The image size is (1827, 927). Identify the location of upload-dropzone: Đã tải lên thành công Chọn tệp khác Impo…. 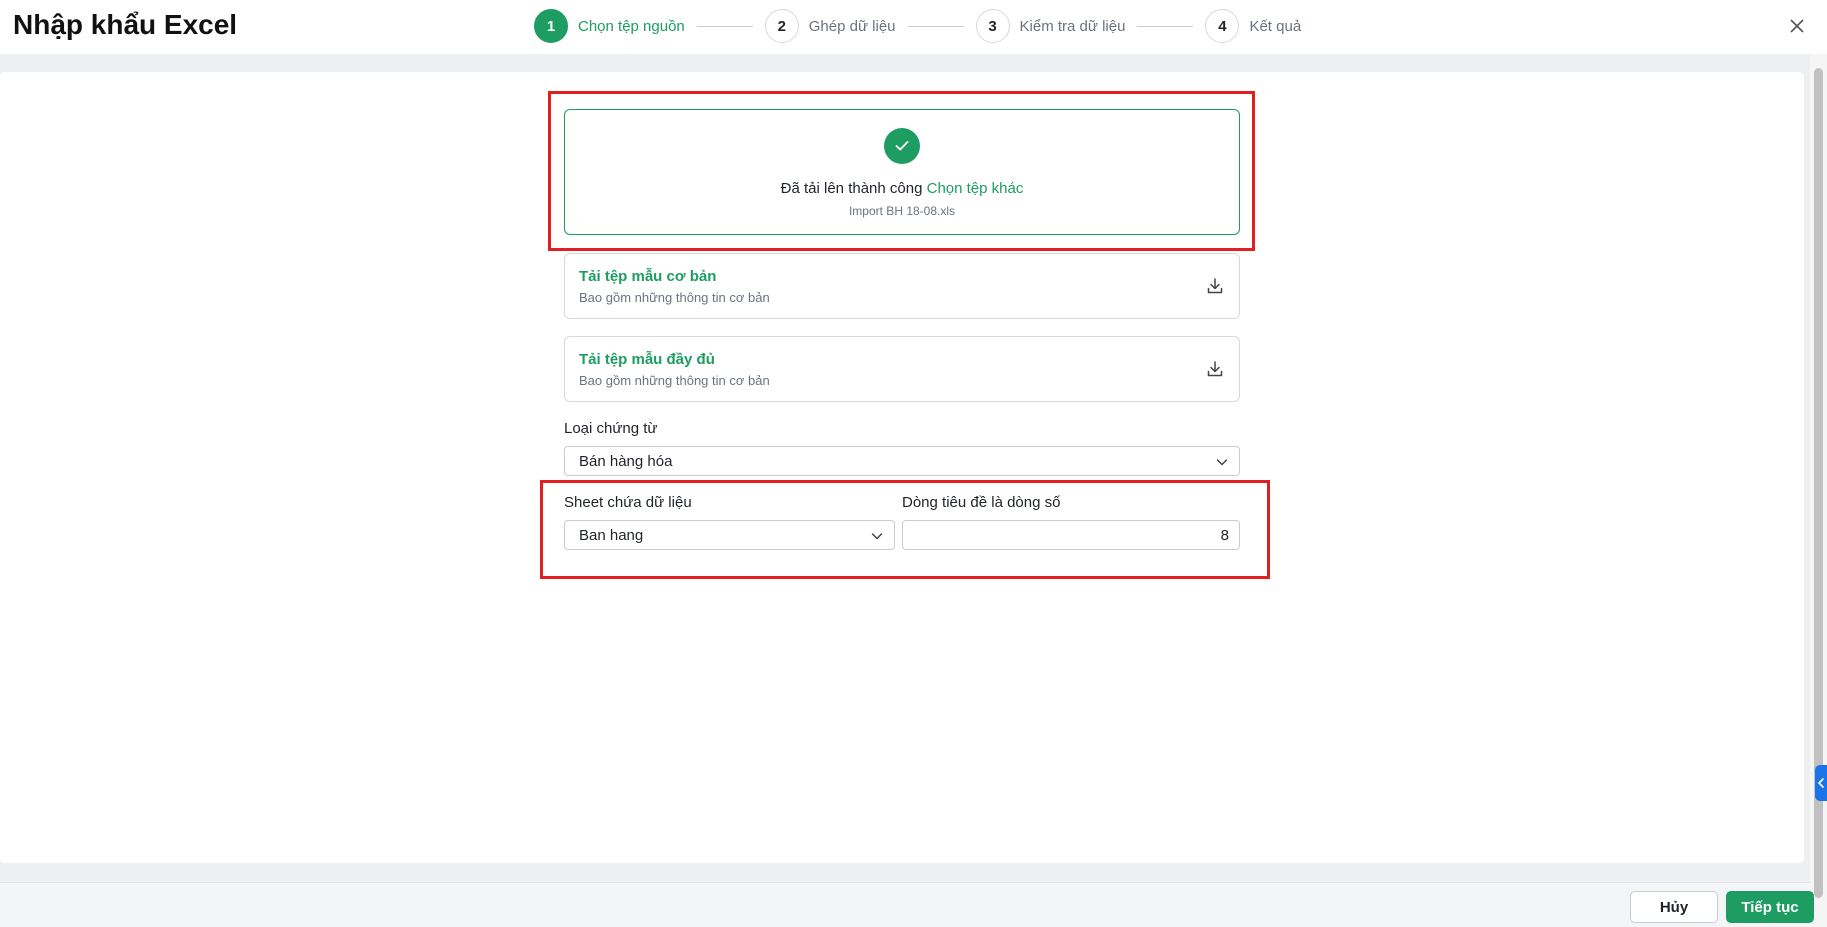
(902, 172).